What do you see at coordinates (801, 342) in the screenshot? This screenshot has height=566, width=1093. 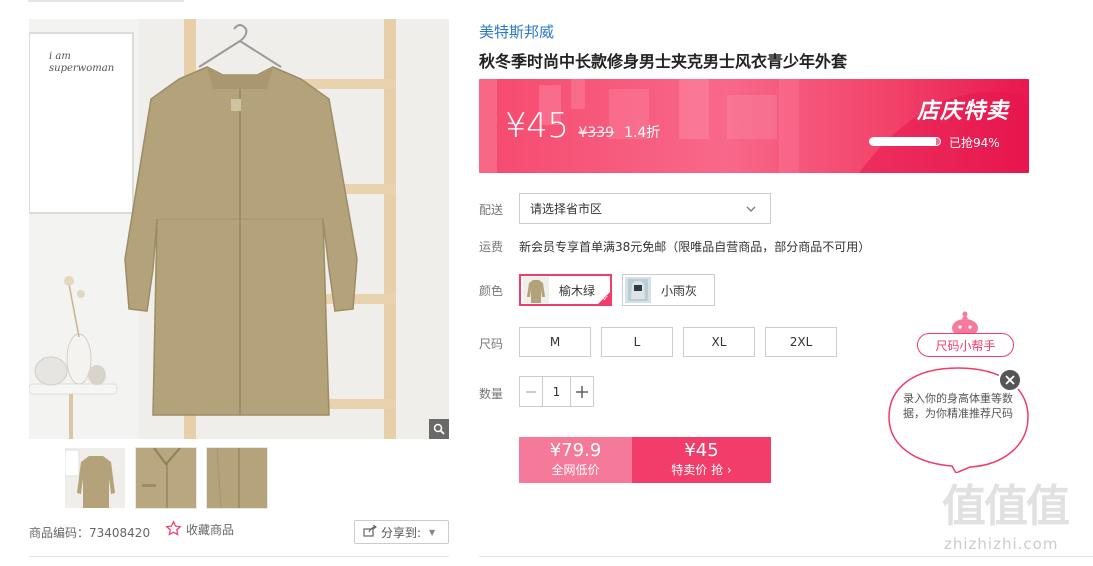 I see `size-option-2xl: 2XL` at bounding box center [801, 342].